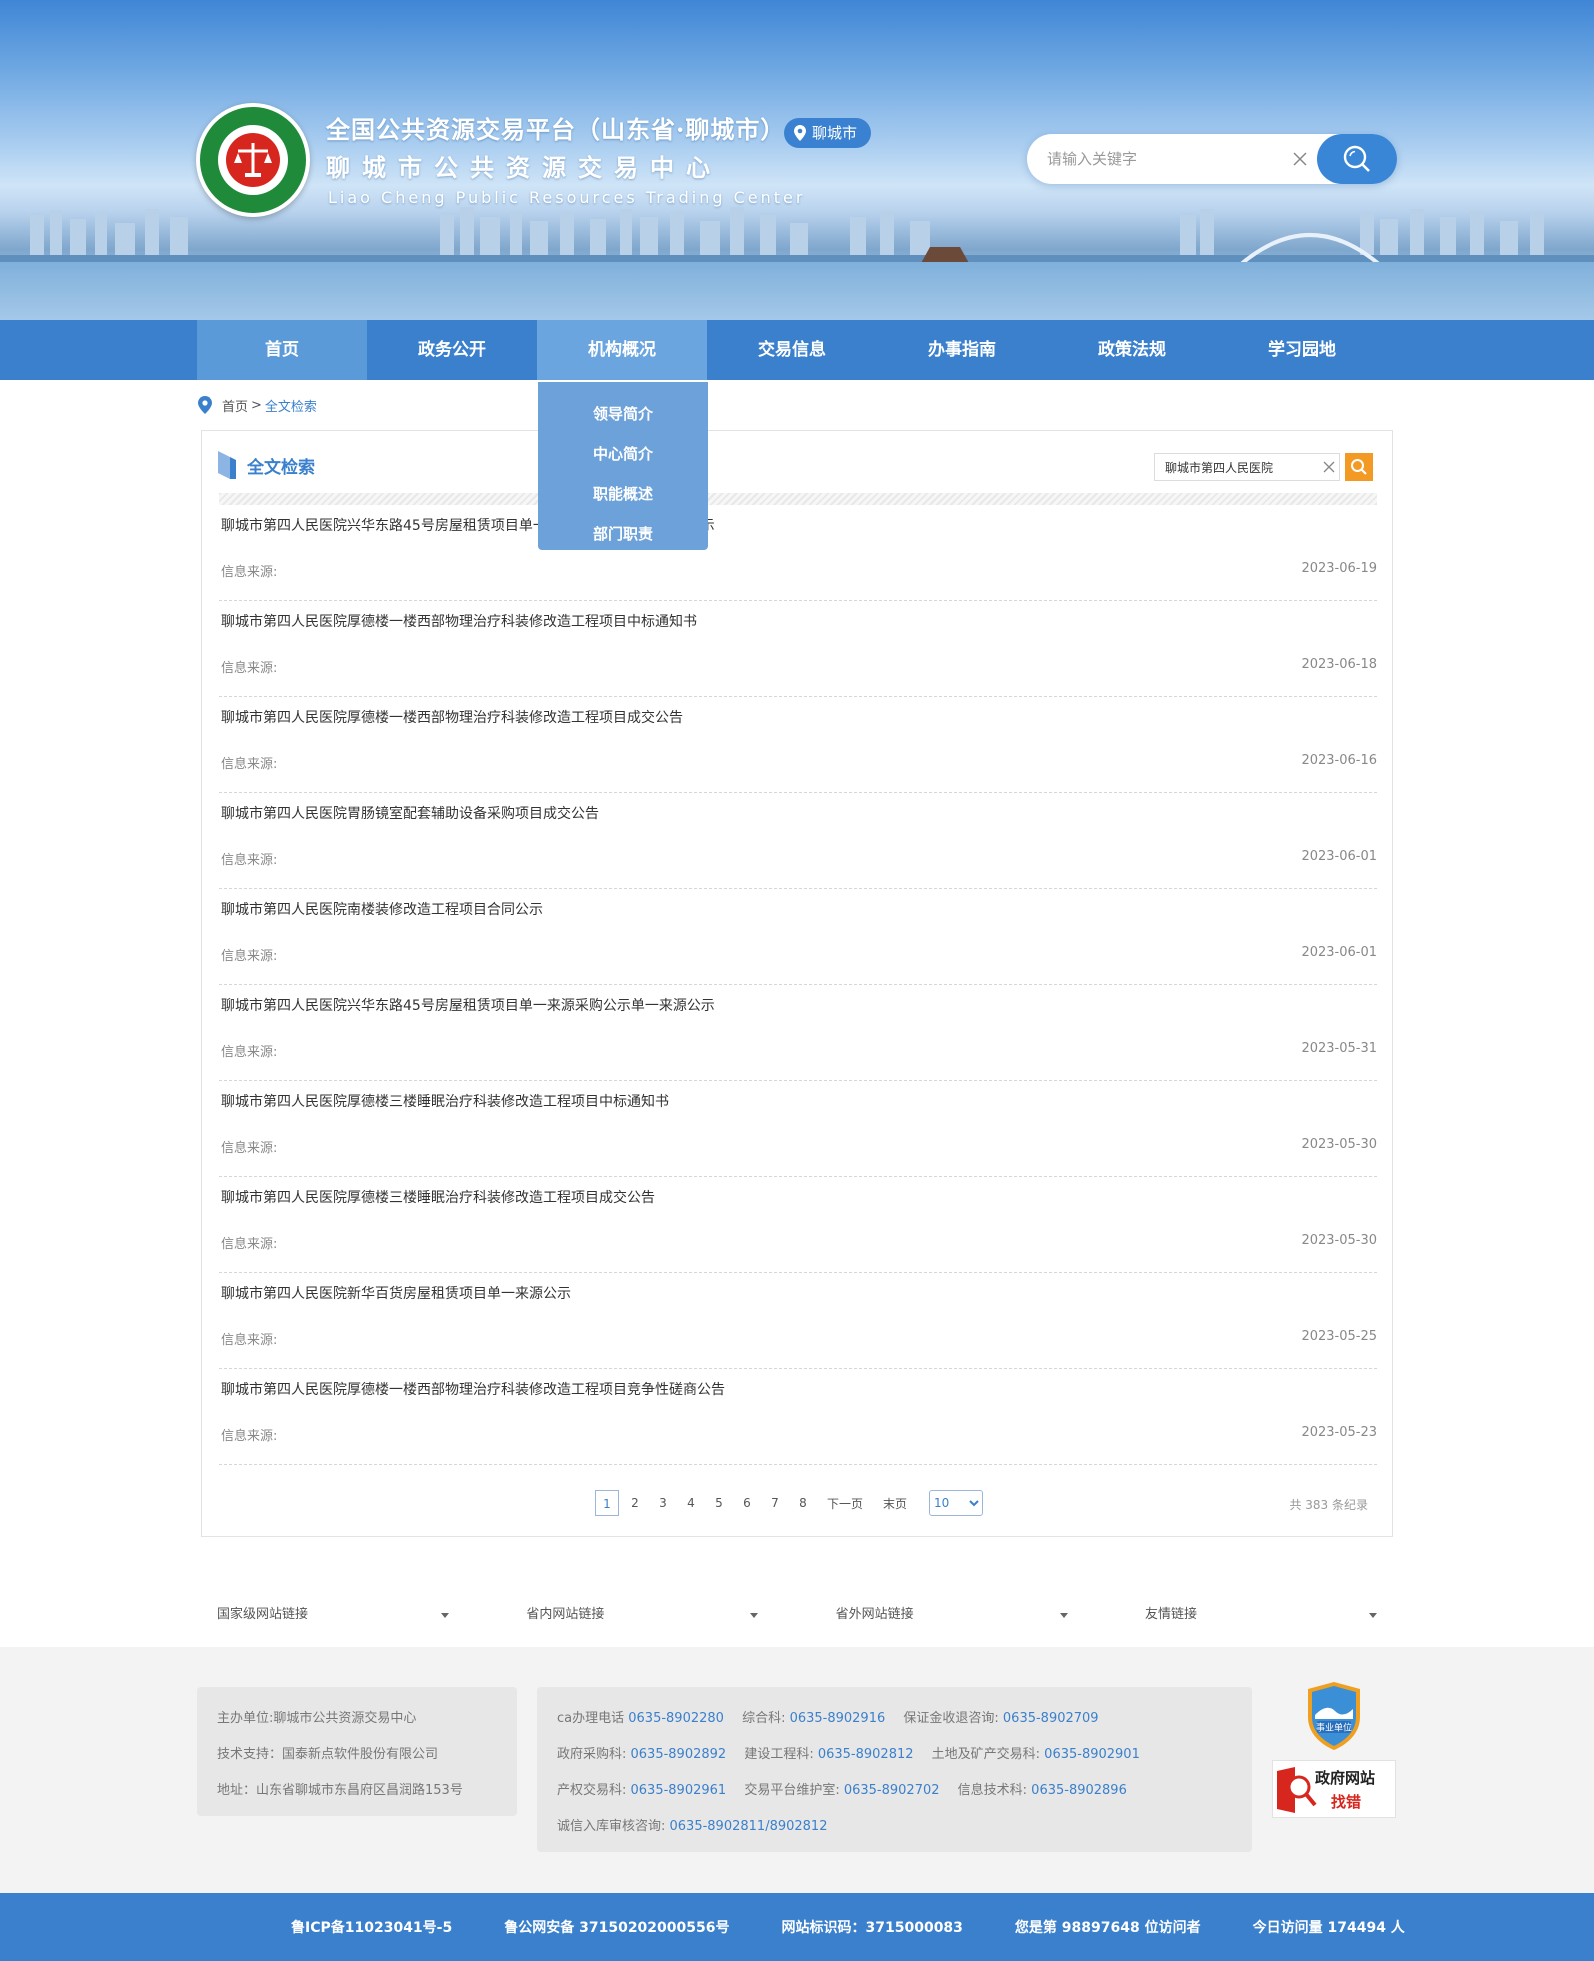 The width and height of the screenshot is (1594, 1961). I want to click on footer-address: 地址：山东省聊城市东昌府区昌润路153号, so click(340, 1790).